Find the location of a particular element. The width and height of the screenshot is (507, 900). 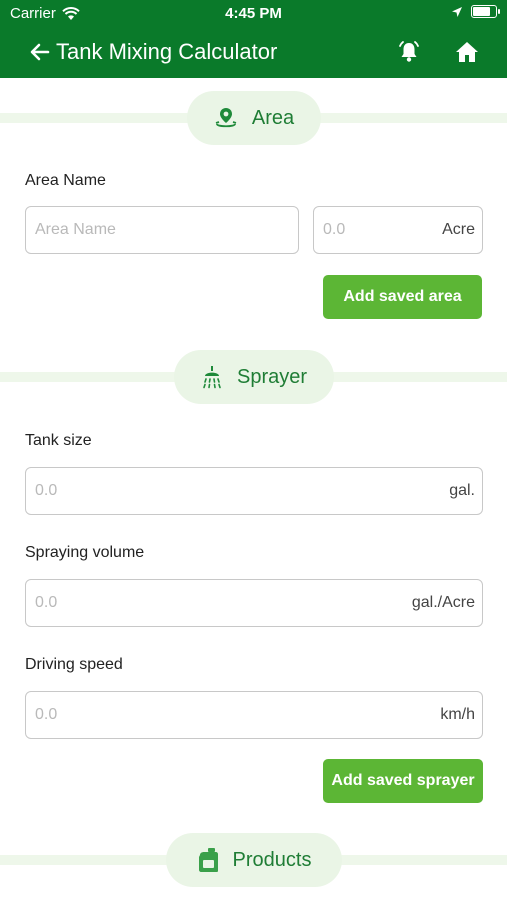

tank-size-placeholder: 0.0 is located at coordinates (46, 490).